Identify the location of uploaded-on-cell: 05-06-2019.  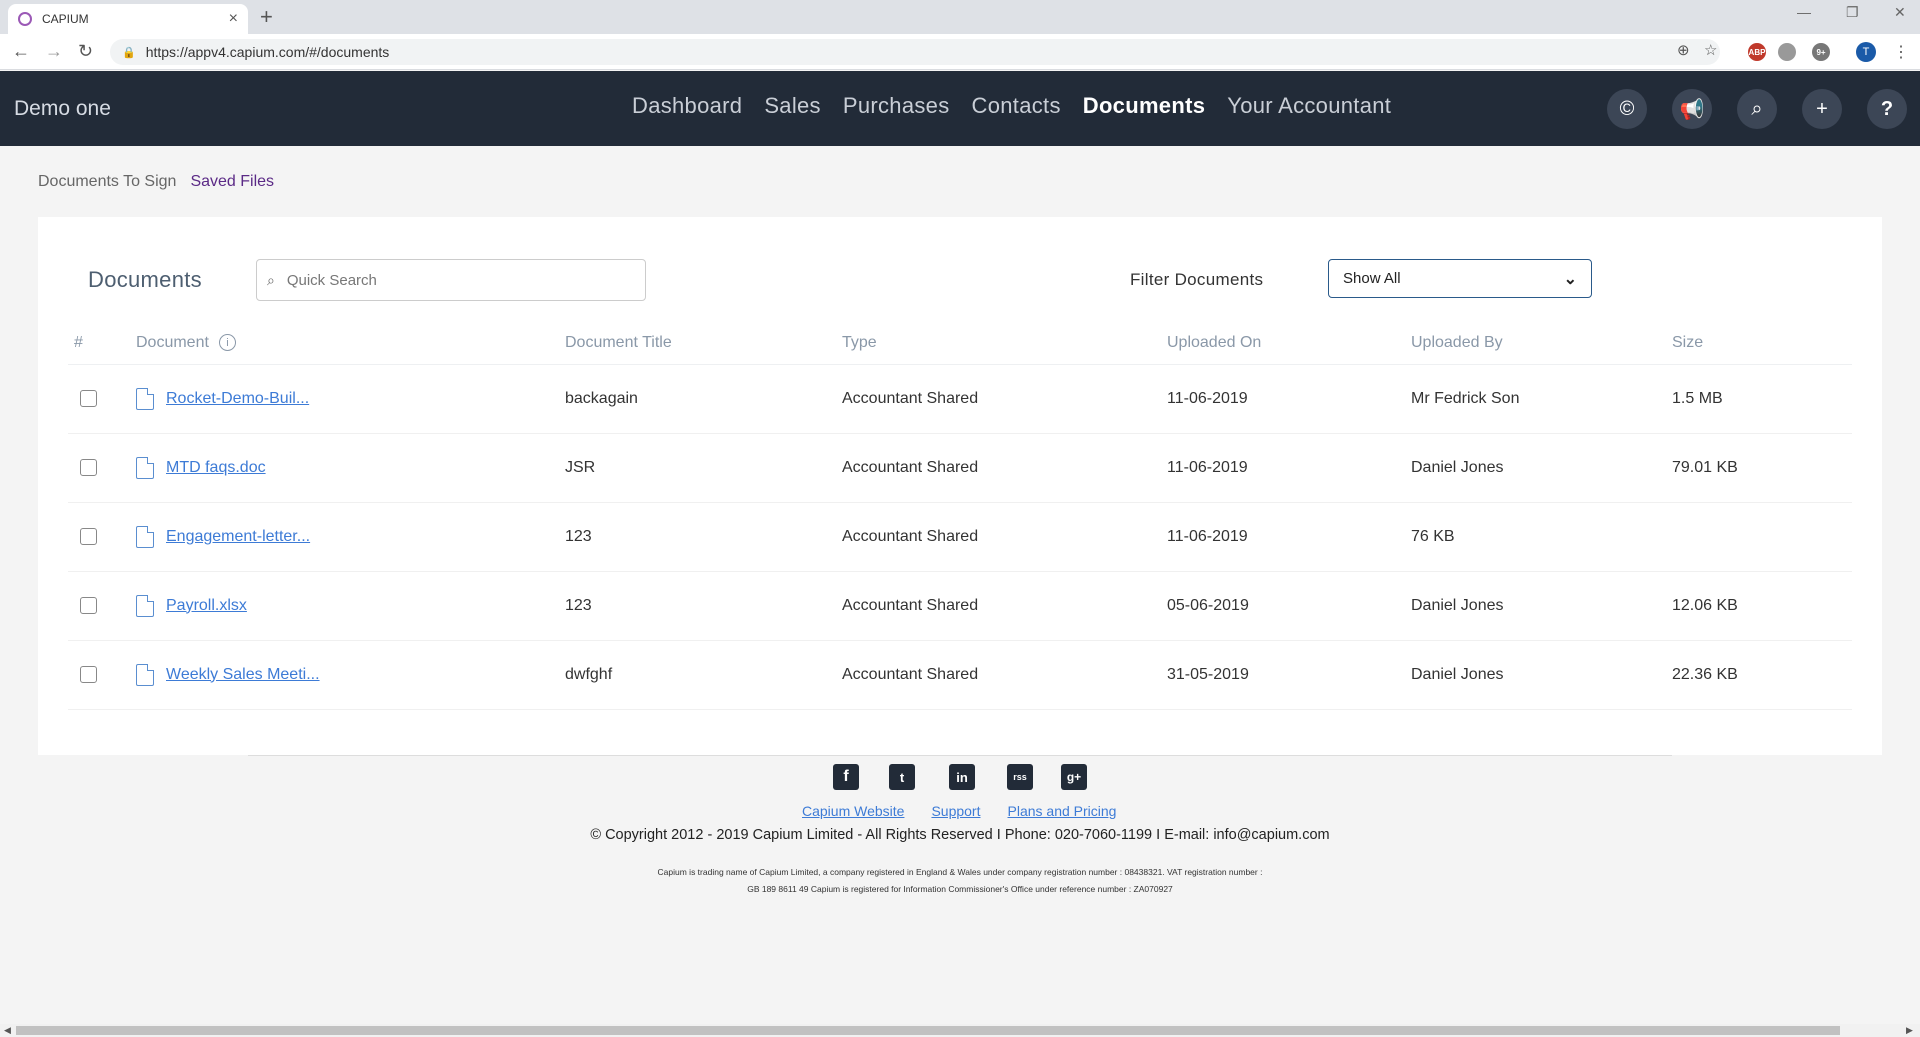
(1289, 606).